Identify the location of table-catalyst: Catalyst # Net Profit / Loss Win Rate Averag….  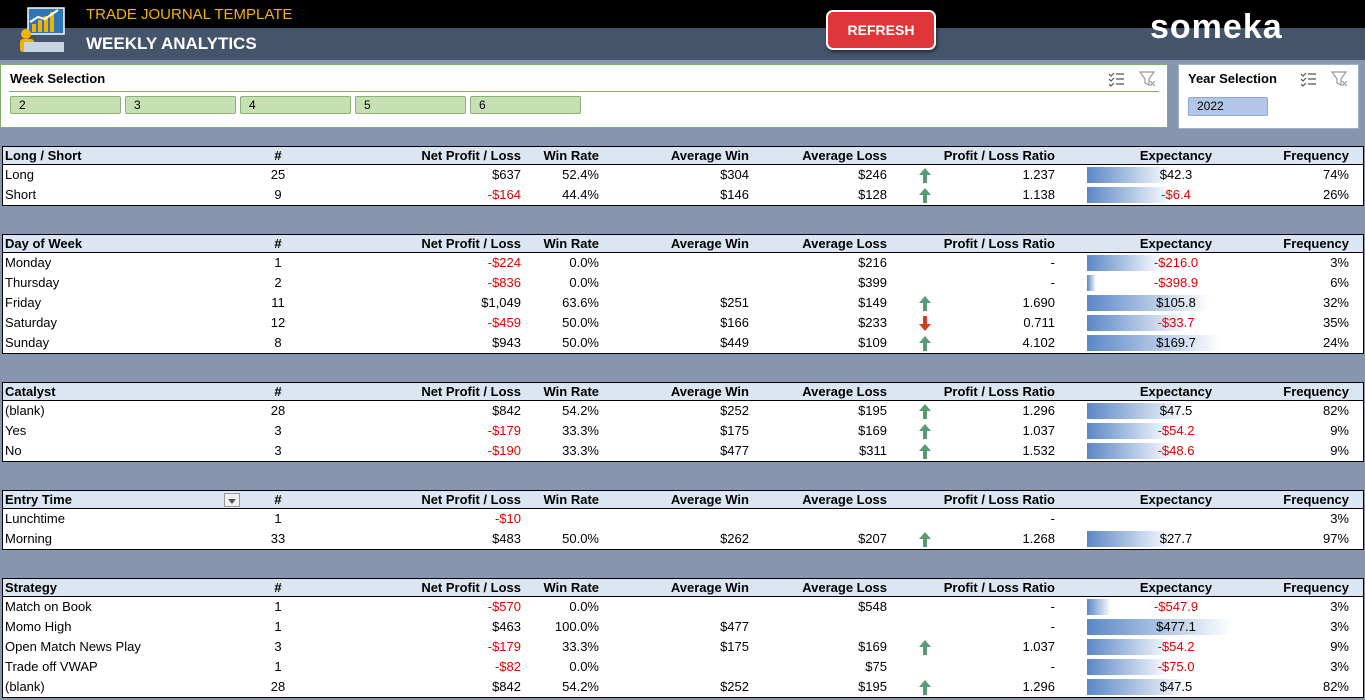
(683, 422).